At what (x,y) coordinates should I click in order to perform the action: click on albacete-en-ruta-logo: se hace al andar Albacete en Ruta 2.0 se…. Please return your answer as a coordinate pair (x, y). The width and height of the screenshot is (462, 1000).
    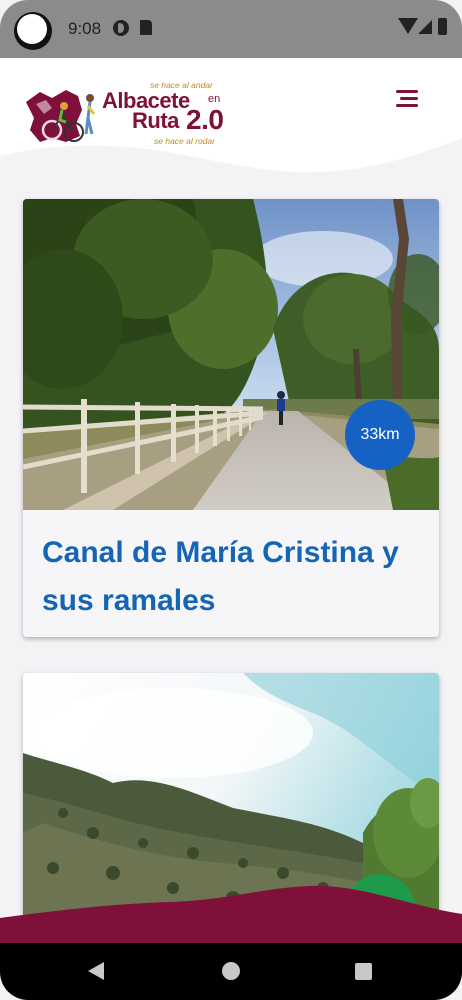
    Looking at the image, I should click on (127, 113).